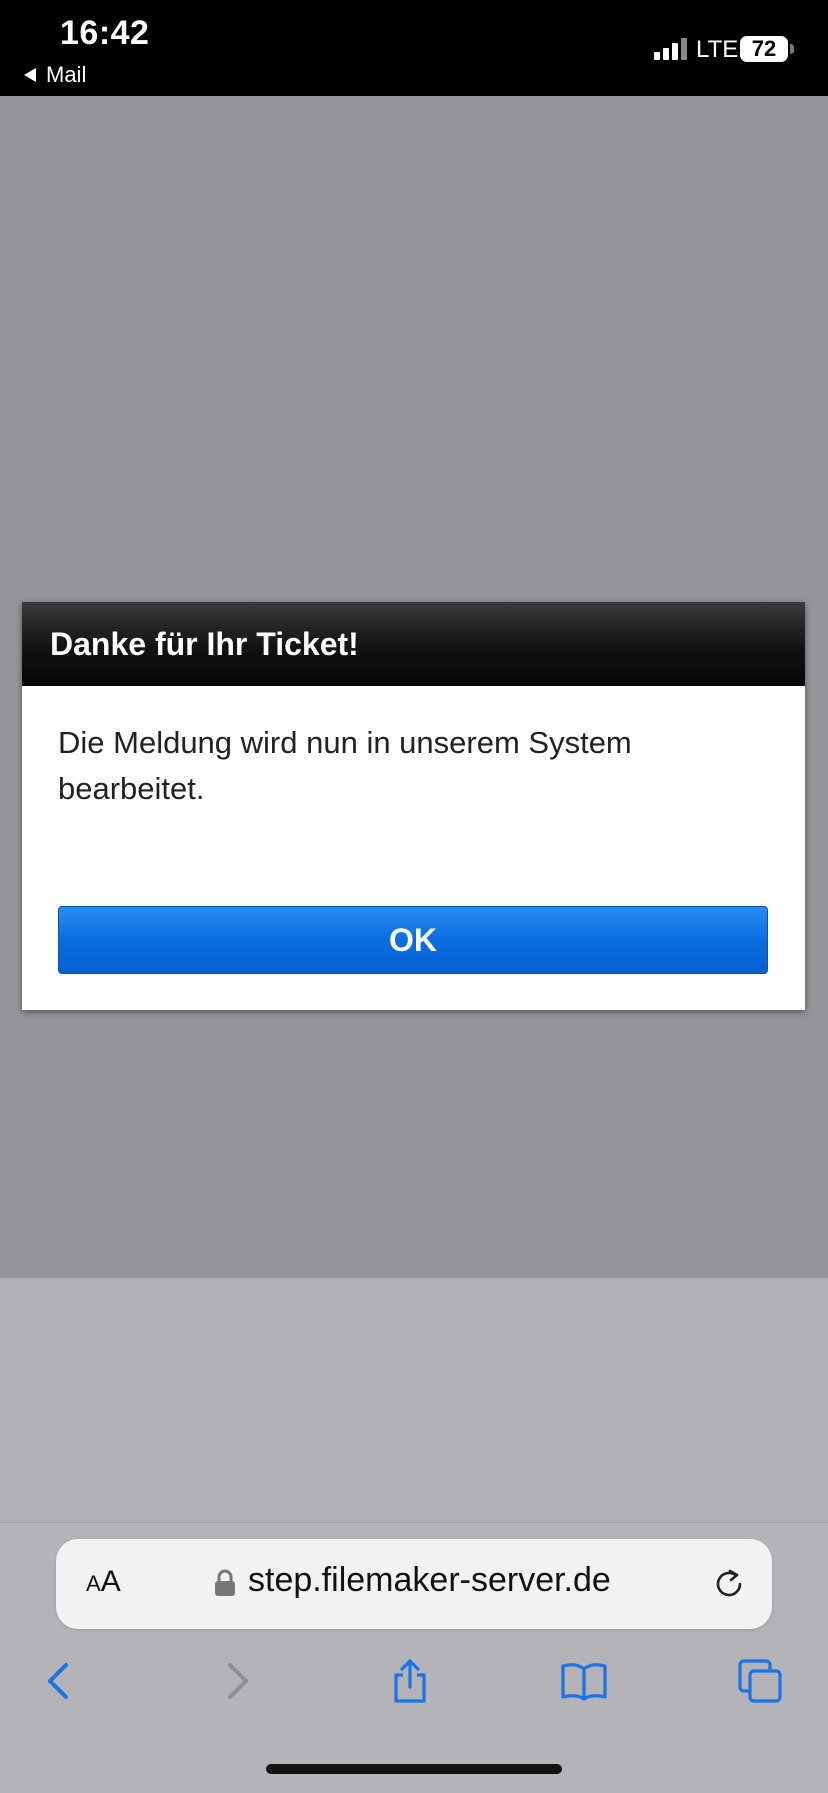 This screenshot has width=828, height=1793. I want to click on home-indicator, so click(414, 1769).